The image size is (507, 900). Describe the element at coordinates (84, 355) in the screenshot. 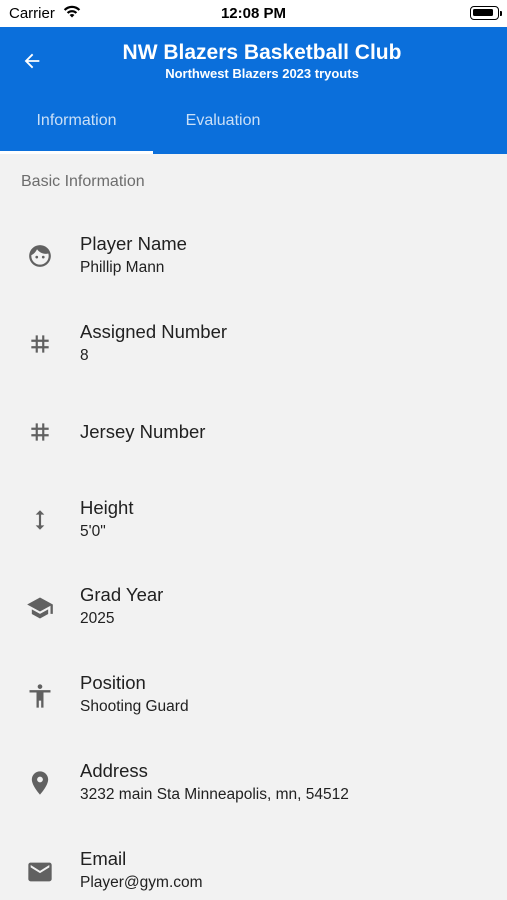

I see `field-value: 8` at that location.